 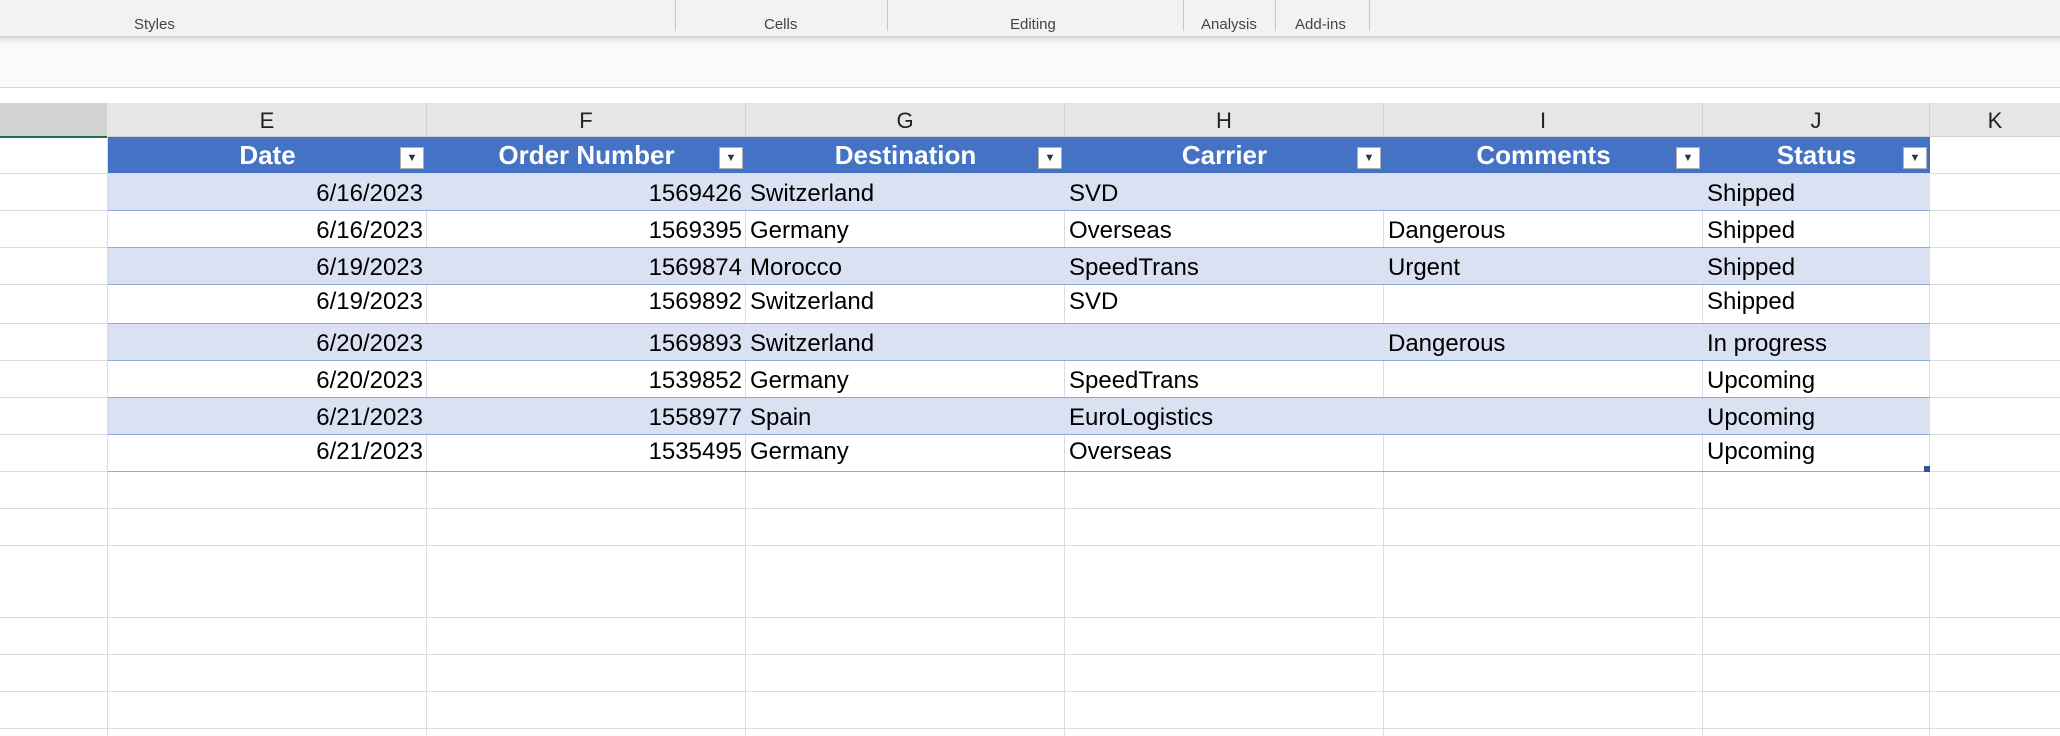 What do you see at coordinates (267, 119) in the screenshot?
I see `column-header-e: E` at bounding box center [267, 119].